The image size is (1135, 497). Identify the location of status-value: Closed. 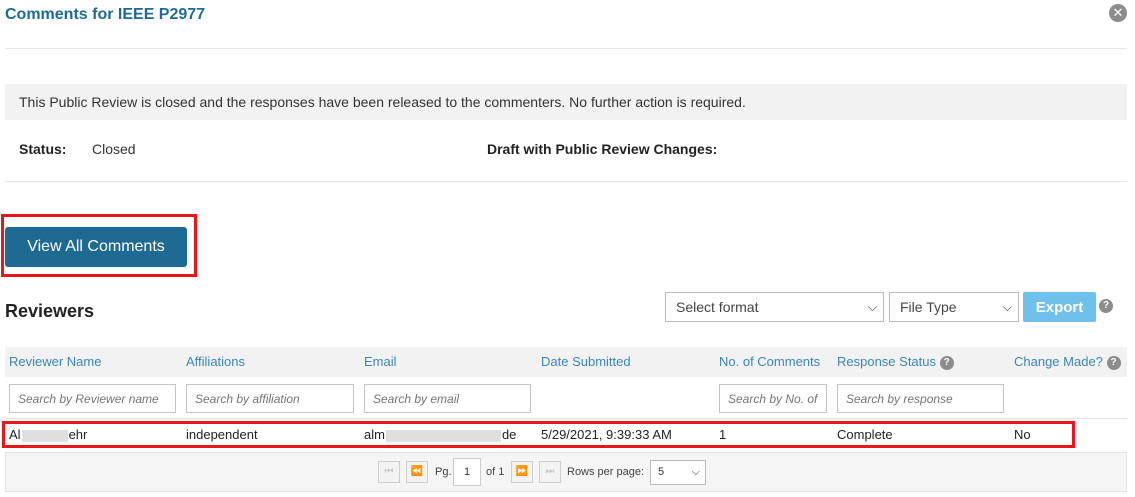
(114, 149).